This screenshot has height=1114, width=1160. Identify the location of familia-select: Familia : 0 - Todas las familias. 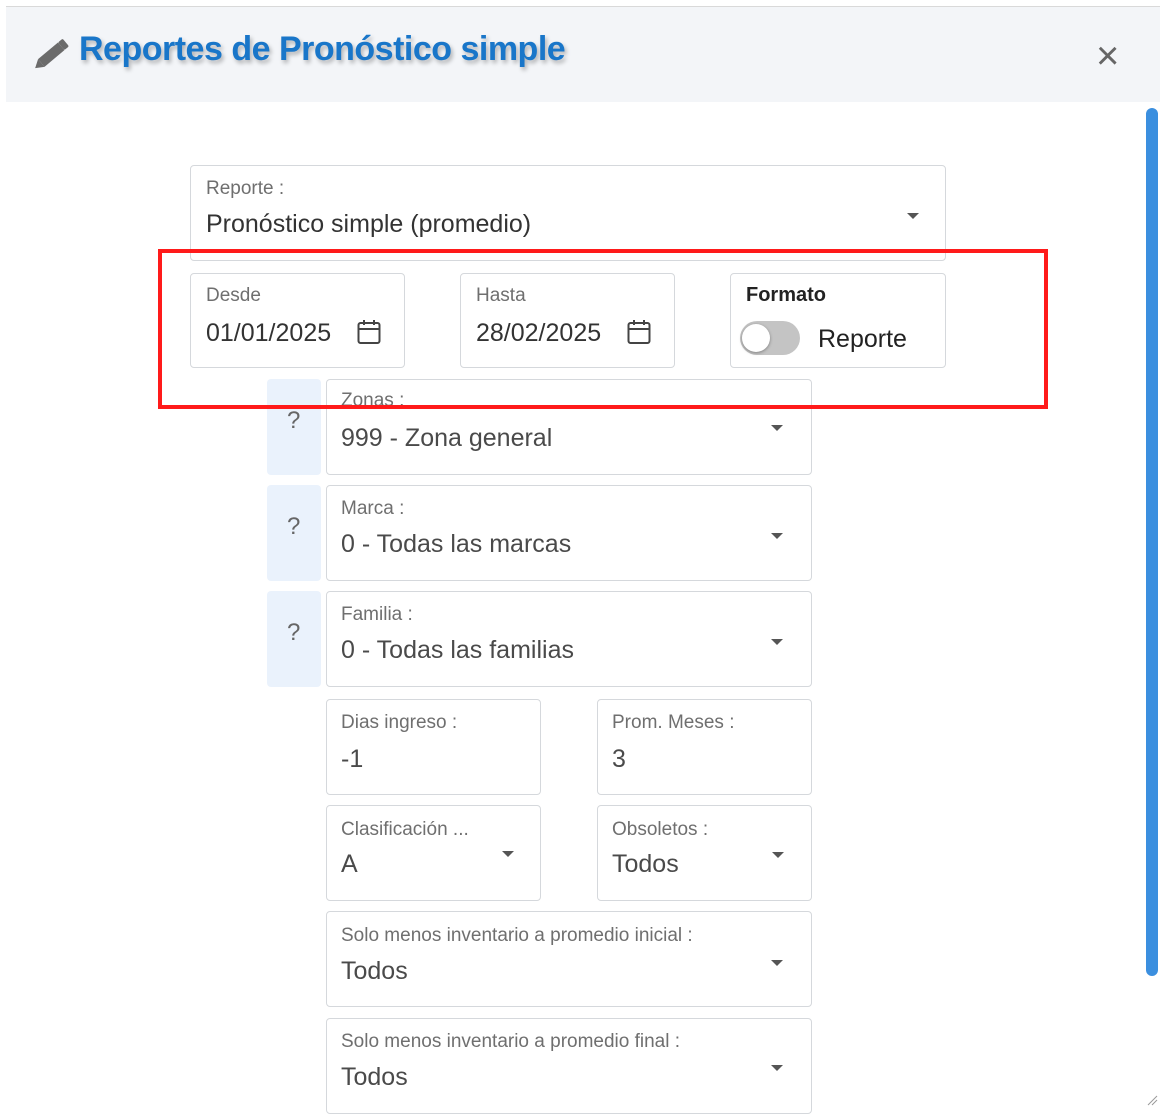
(569, 639).